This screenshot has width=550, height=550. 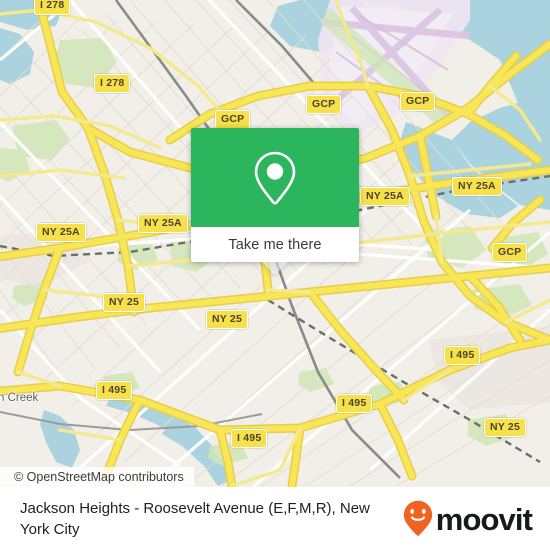 I want to click on take-me-there-button: Take me there, so click(x=275, y=244).